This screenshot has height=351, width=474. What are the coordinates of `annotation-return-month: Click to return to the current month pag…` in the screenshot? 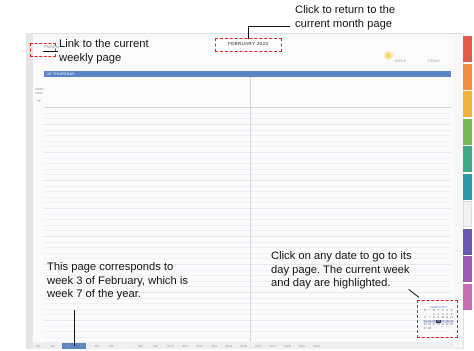 It's located at (345, 17).